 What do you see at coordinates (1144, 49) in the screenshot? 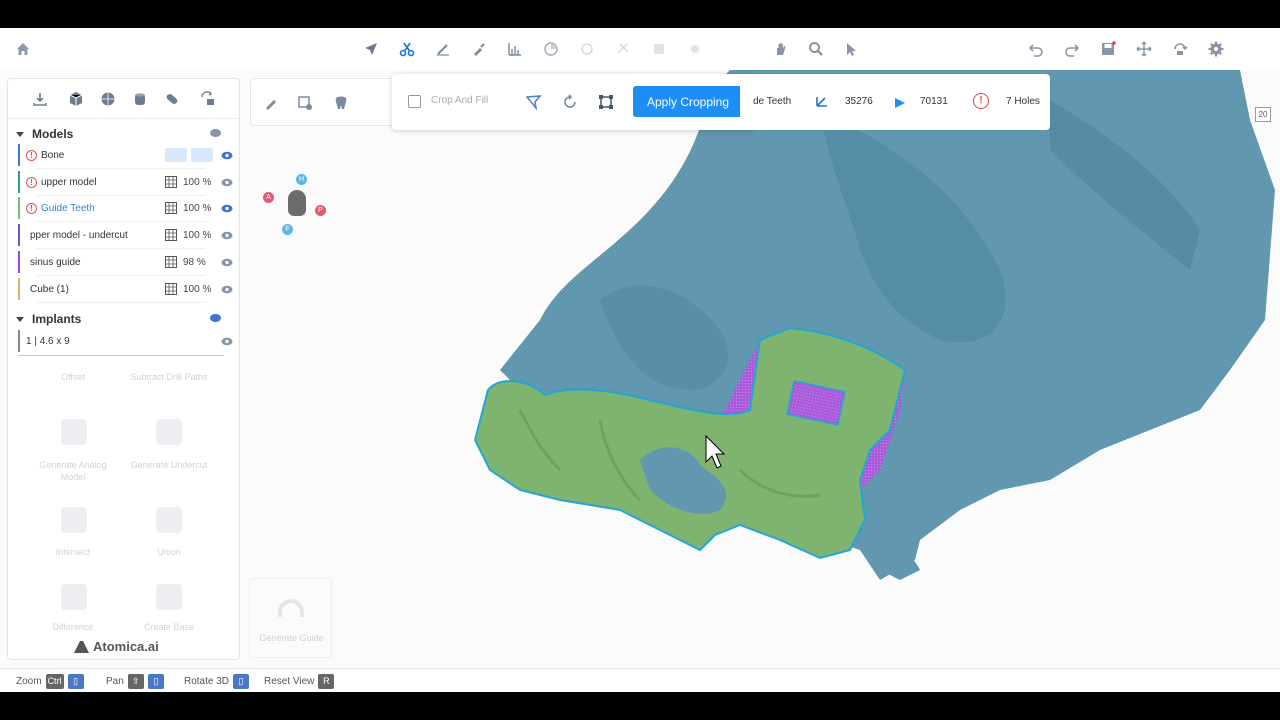
I see `move-icon` at bounding box center [1144, 49].